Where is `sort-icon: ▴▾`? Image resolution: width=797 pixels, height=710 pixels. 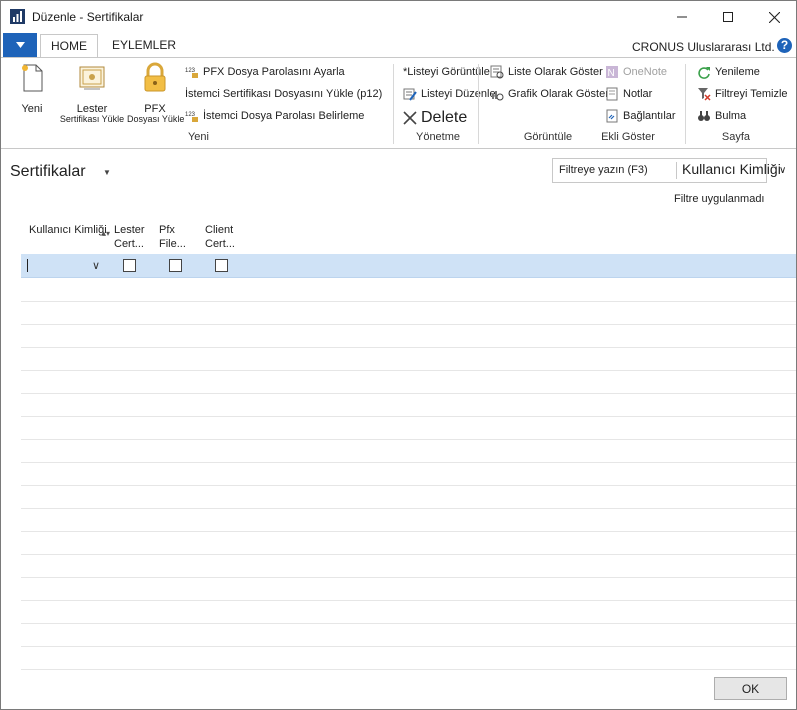
sort-icon: ▴▾ is located at coordinates (106, 233).